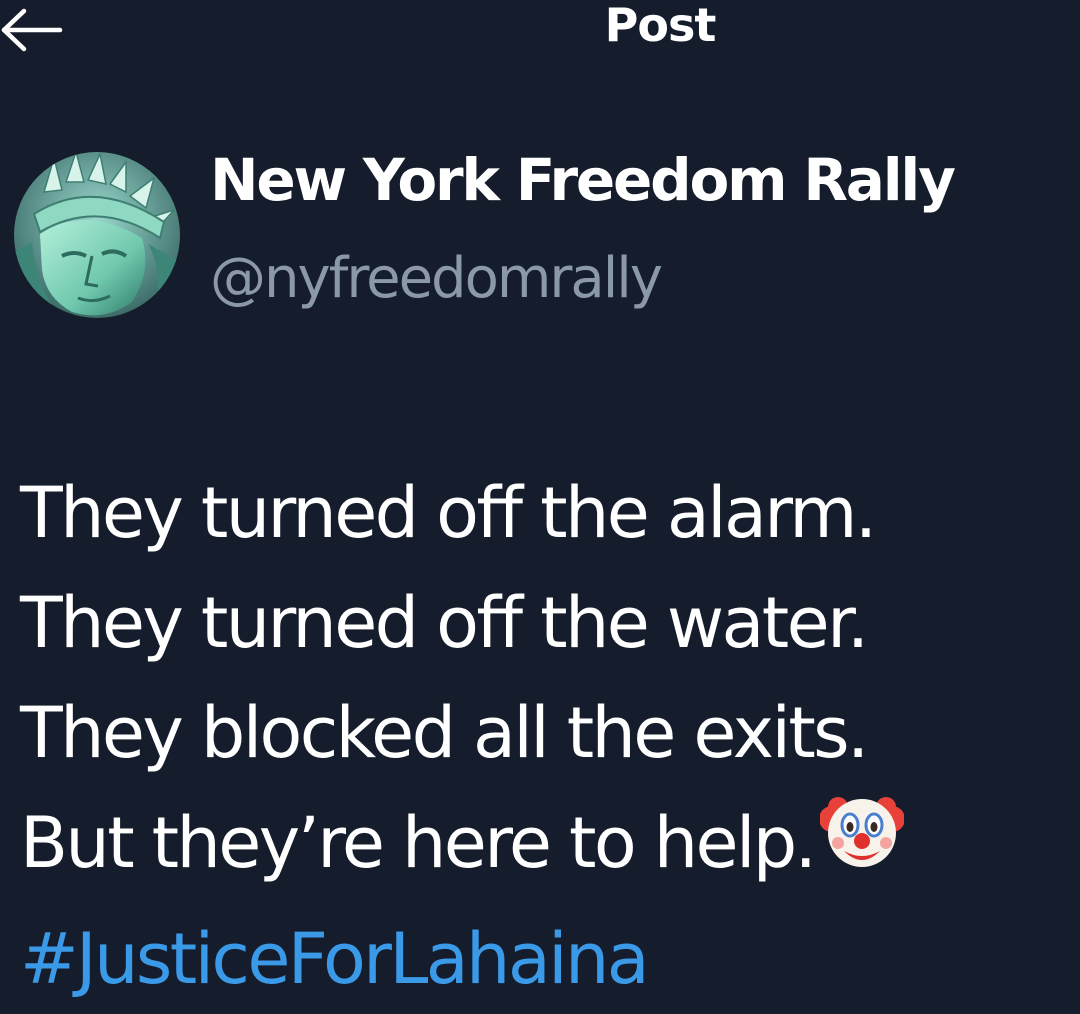 This screenshot has height=1014, width=1080. I want to click on author-display-name: New York Freedom Rally, so click(583, 180).